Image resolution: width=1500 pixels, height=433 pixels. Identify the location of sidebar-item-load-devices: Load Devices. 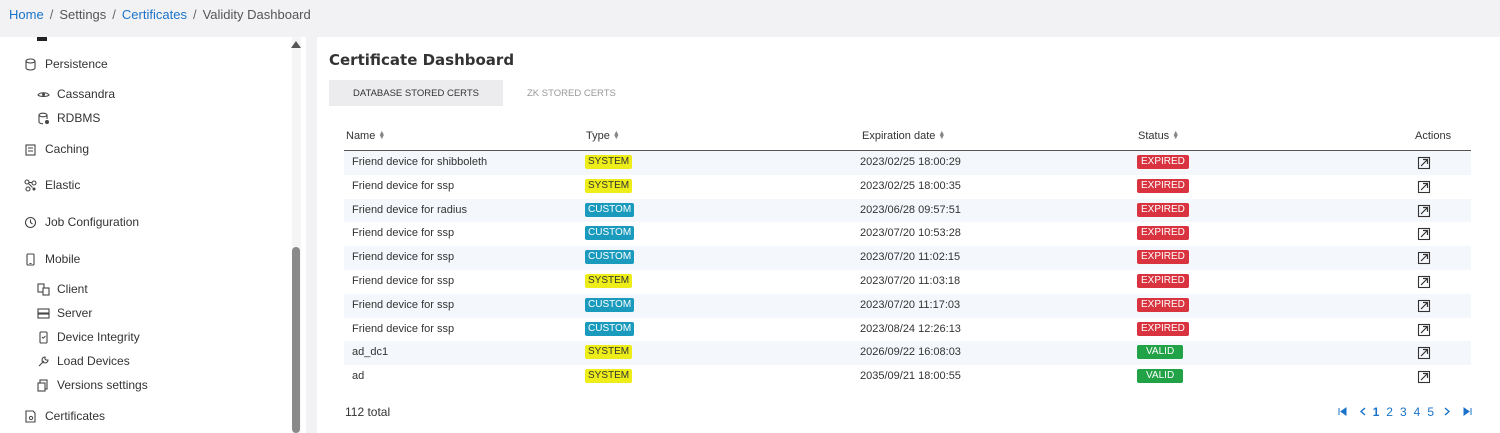
(83, 361).